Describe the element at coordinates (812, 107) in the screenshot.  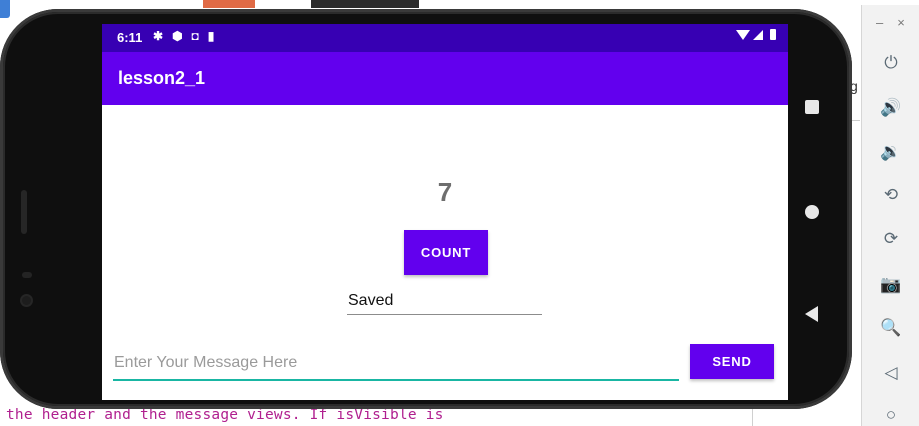
I see `recent-apps-icon` at that location.